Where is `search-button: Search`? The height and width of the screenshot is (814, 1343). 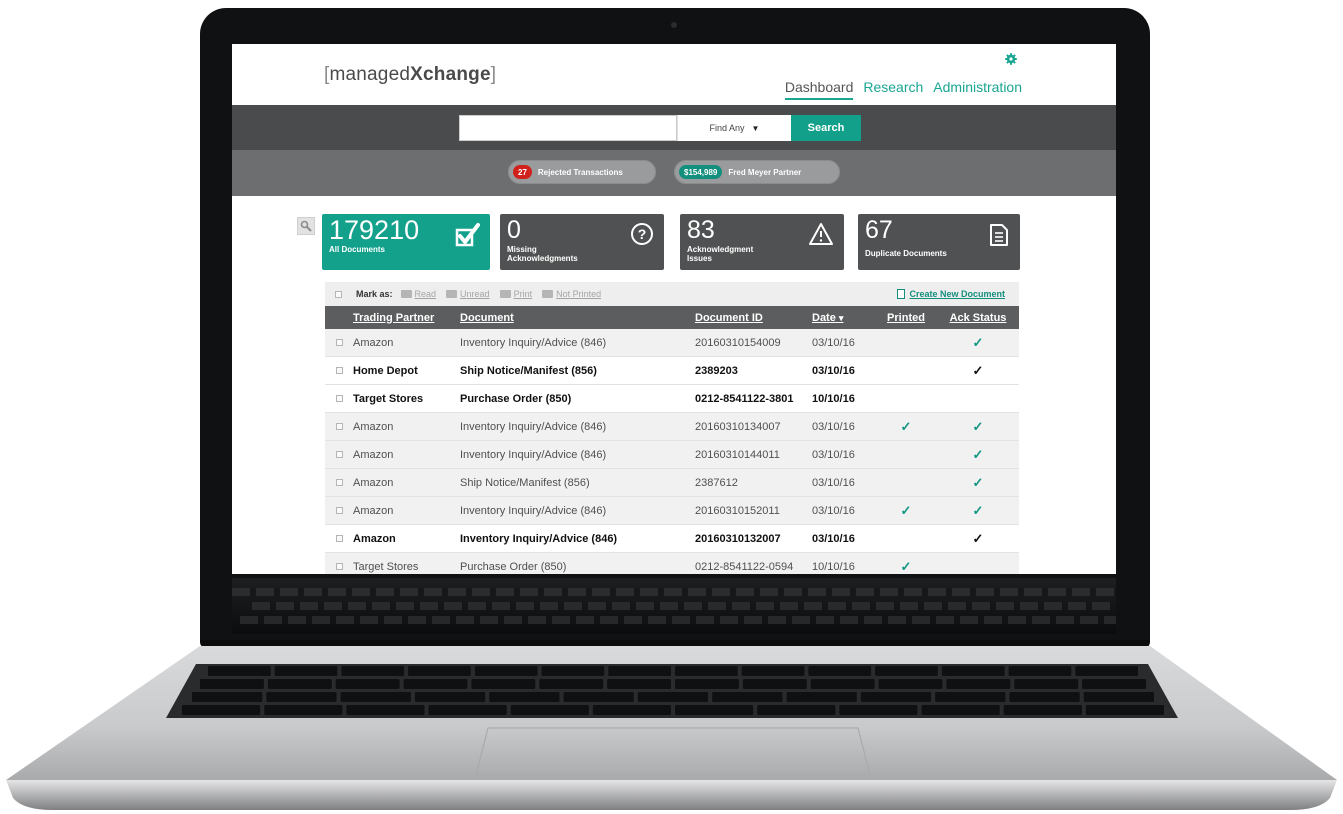 search-button: Search is located at coordinates (826, 128).